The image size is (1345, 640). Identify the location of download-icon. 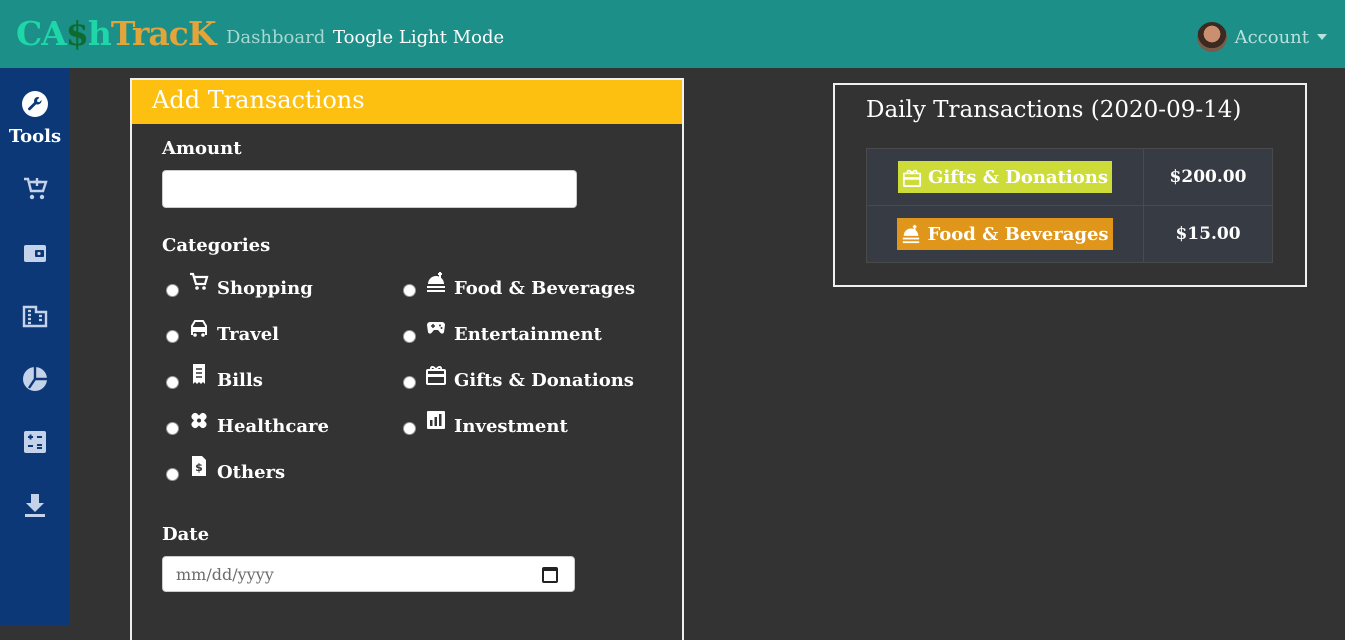
(35, 505).